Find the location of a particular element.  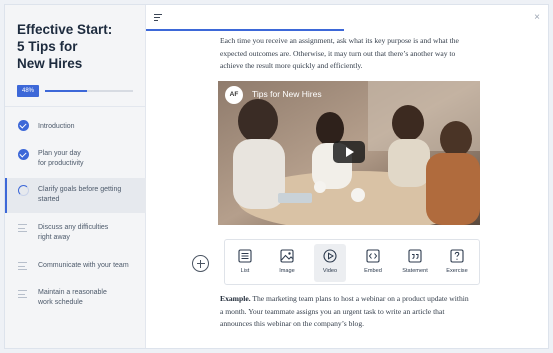

lesson-label-line: for productivity is located at coordinates (61, 163).